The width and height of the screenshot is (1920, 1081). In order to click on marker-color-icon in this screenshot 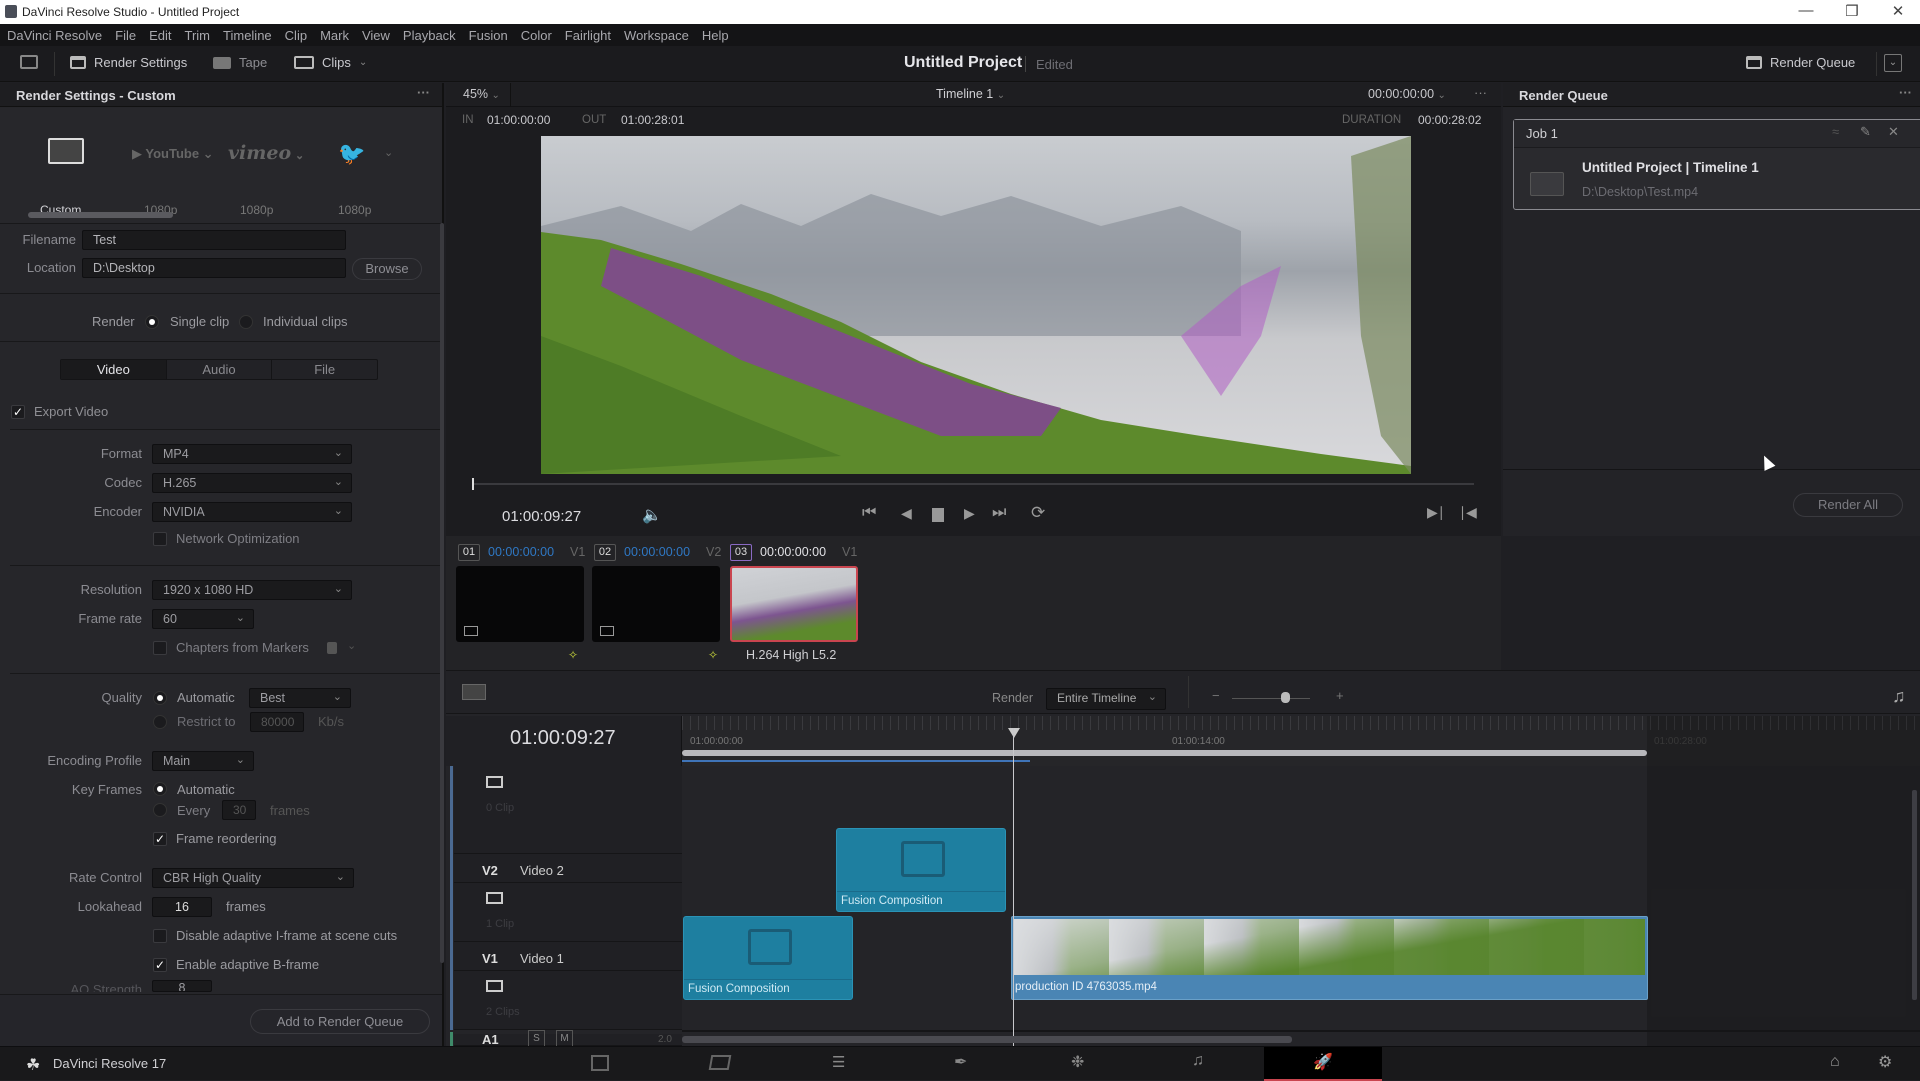, I will do `click(332, 648)`.